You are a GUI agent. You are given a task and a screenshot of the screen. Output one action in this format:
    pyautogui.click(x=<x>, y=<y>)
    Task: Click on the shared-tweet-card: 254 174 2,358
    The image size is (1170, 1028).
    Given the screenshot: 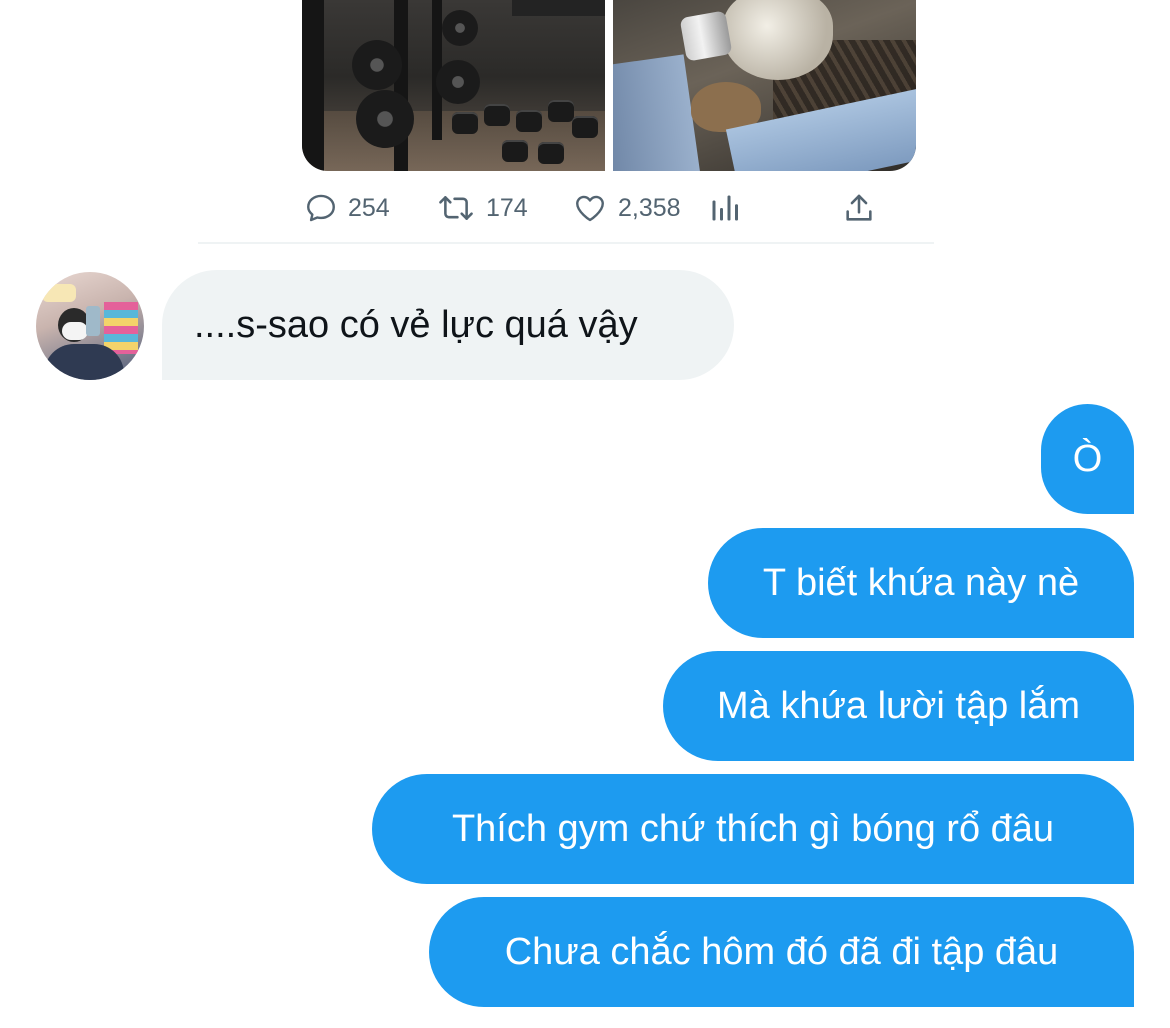 What is the action you would take?
    pyautogui.click(x=566, y=122)
    